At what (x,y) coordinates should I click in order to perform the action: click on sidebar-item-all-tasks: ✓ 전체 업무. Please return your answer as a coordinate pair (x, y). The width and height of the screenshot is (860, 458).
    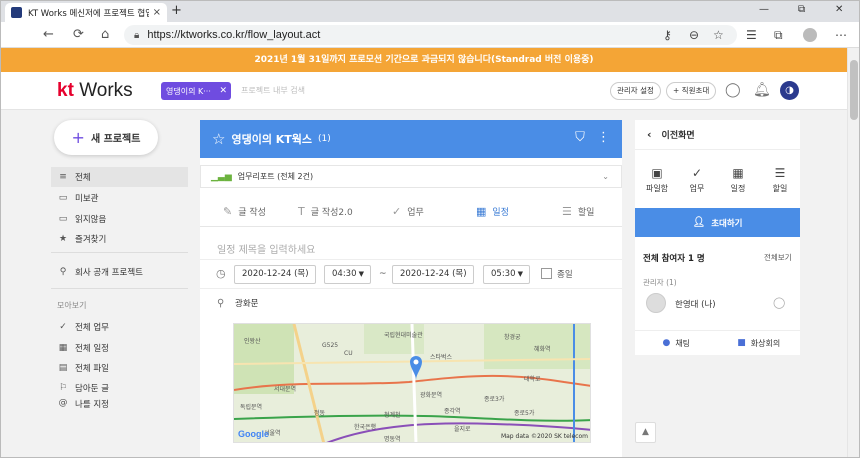
    Looking at the image, I should click on (119, 327).